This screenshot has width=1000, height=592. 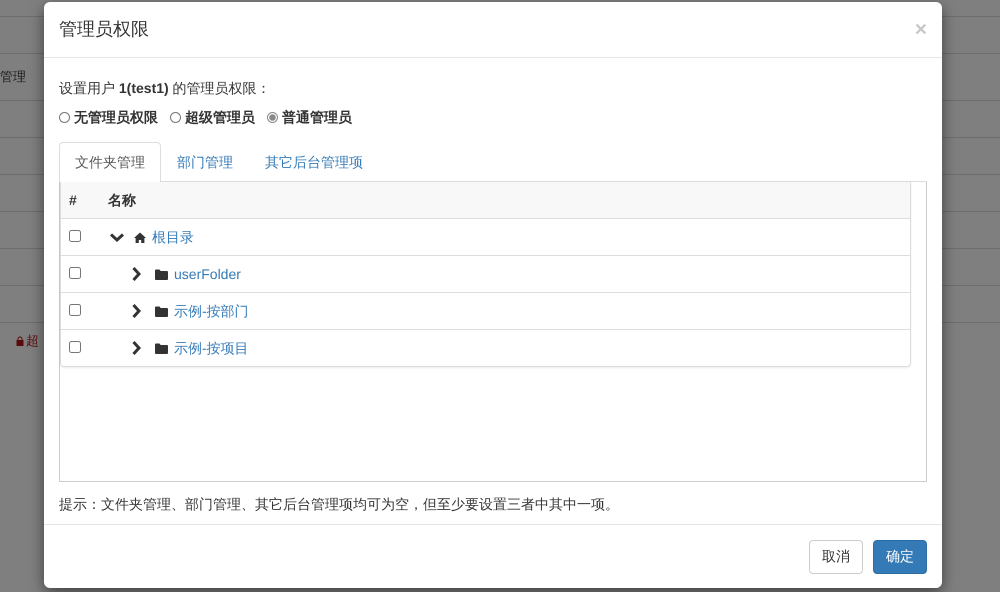 I want to click on tab: 其它后台管理项, so click(x=314, y=162).